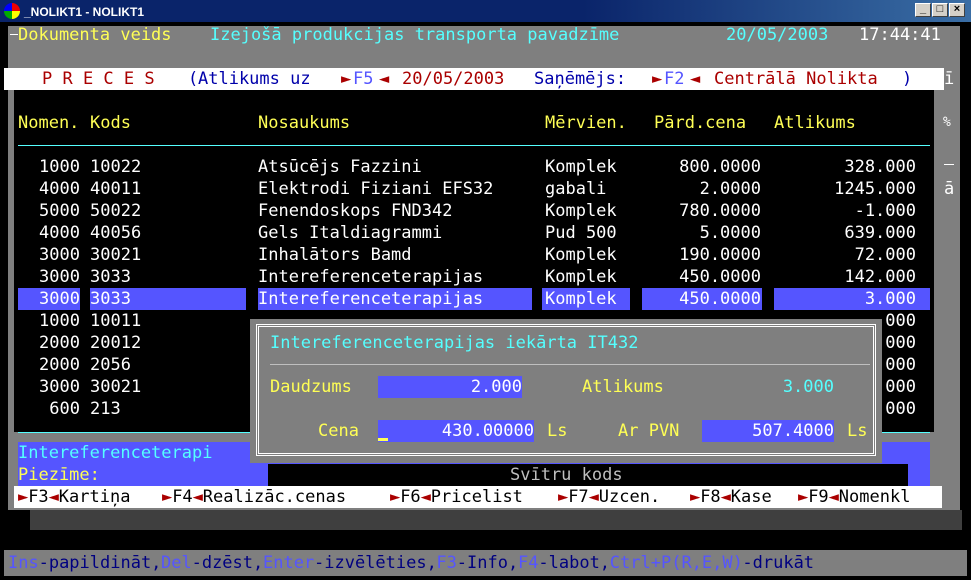 This screenshot has width=971, height=580. What do you see at coordinates (900, 35) in the screenshot?
I see `header-time: 17:44:41` at bounding box center [900, 35].